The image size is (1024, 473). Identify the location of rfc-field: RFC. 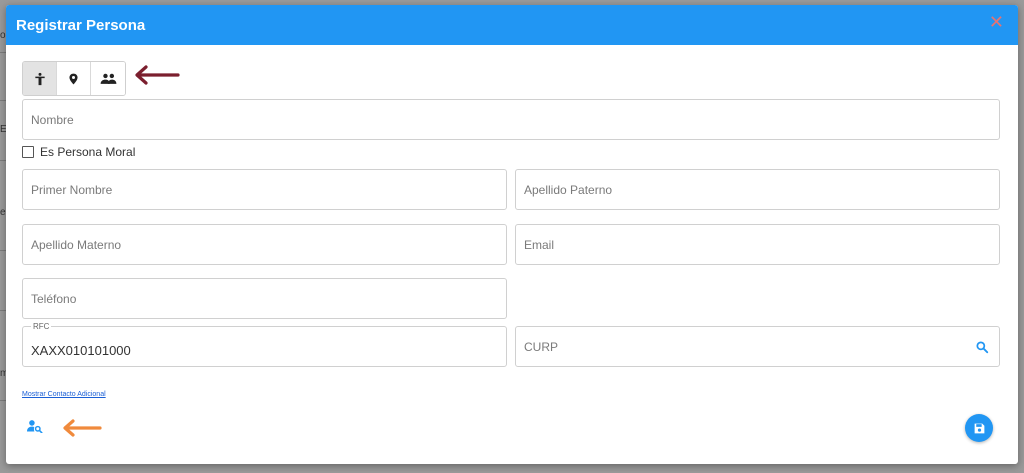
(264, 344).